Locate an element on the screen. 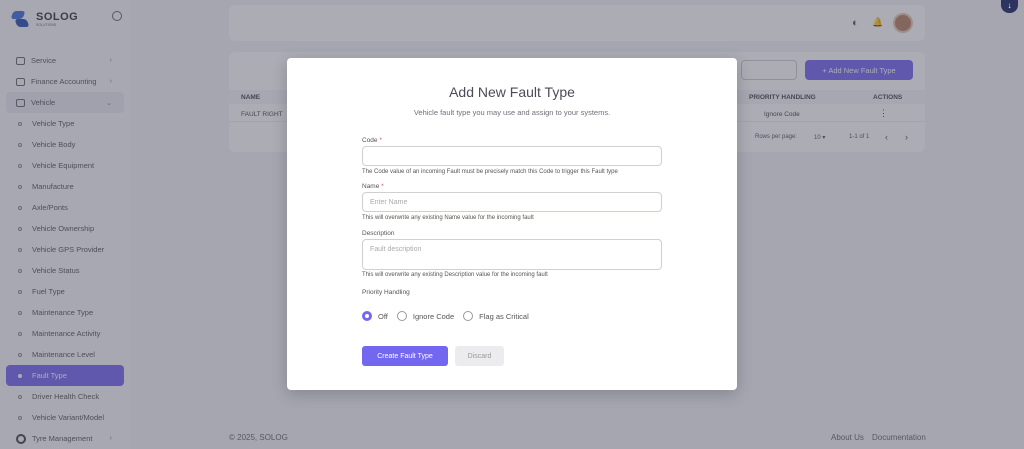  code-label: Code * is located at coordinates (372, 140).